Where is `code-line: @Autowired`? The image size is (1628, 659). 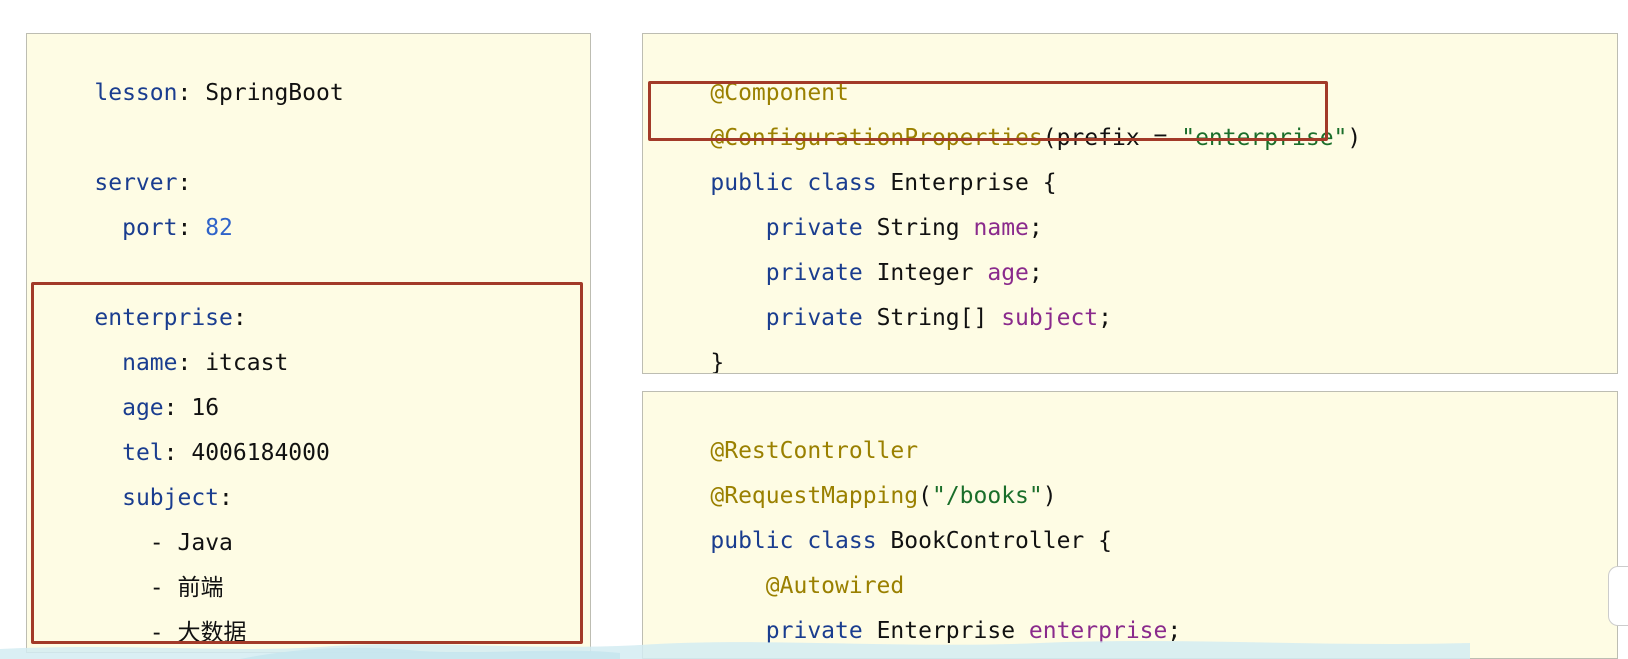
code-line: @Autowired is located at coordinates (779, 570).